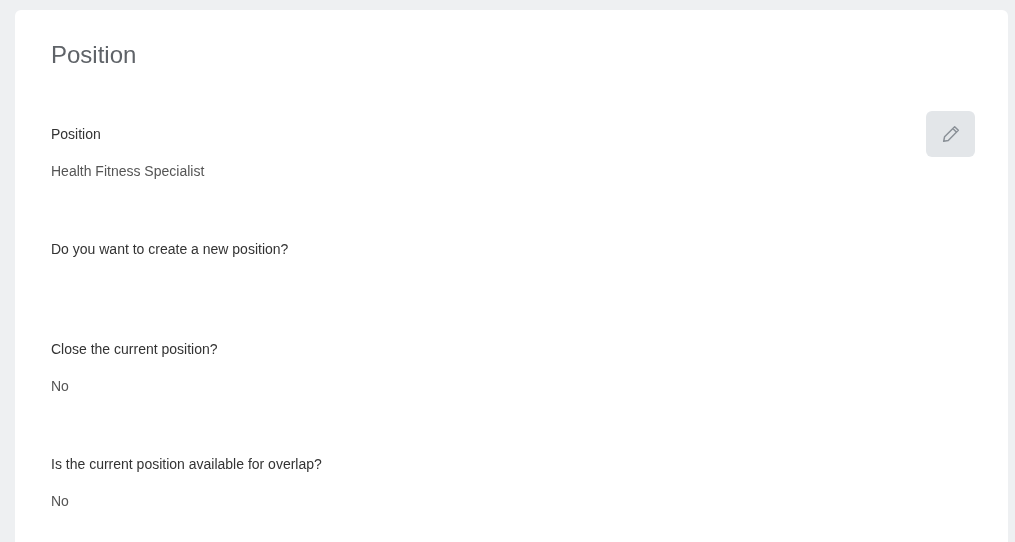 Image resolution: width=1015 pixels, height=542 pixels. I want to click on field-label: Do you want to create a new position?, so click(170, 249).